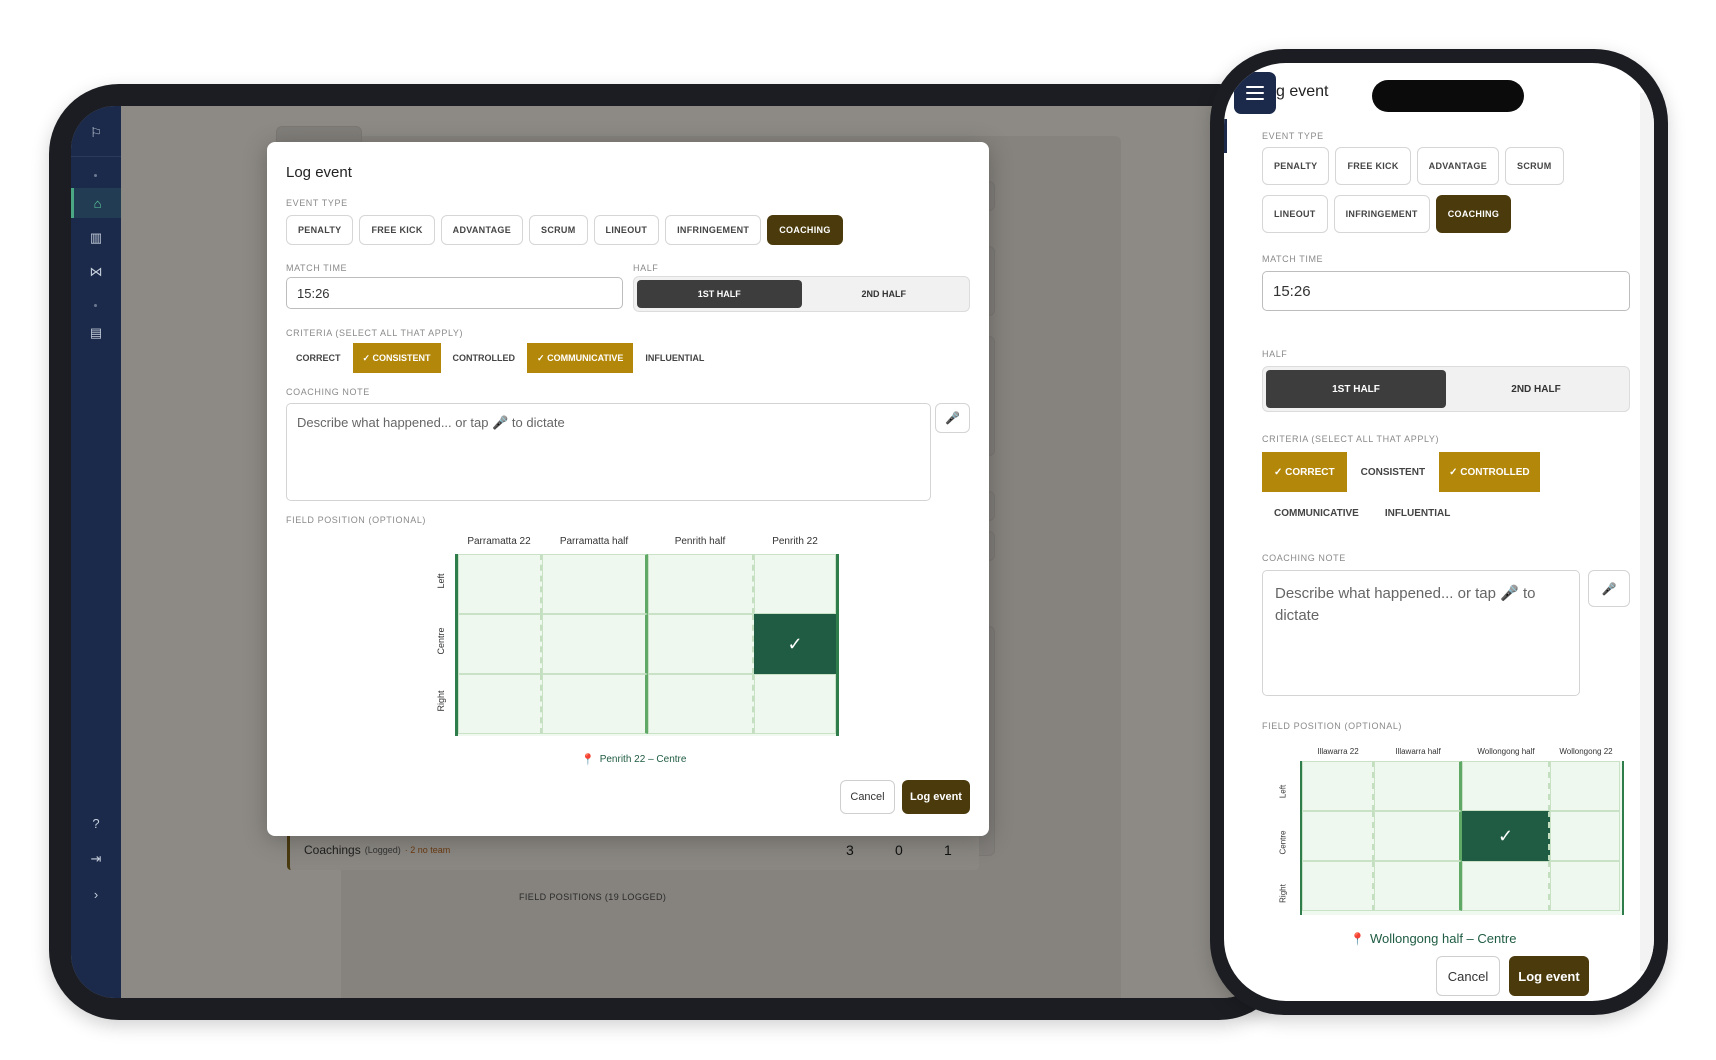 The image size is (1716, 1060). I want to click on check-icon: ✓, so click(795, 643).